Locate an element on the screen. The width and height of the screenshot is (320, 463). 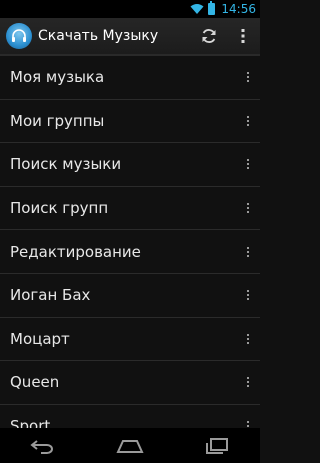
refresh-icon is located at coordinates (209, 36).